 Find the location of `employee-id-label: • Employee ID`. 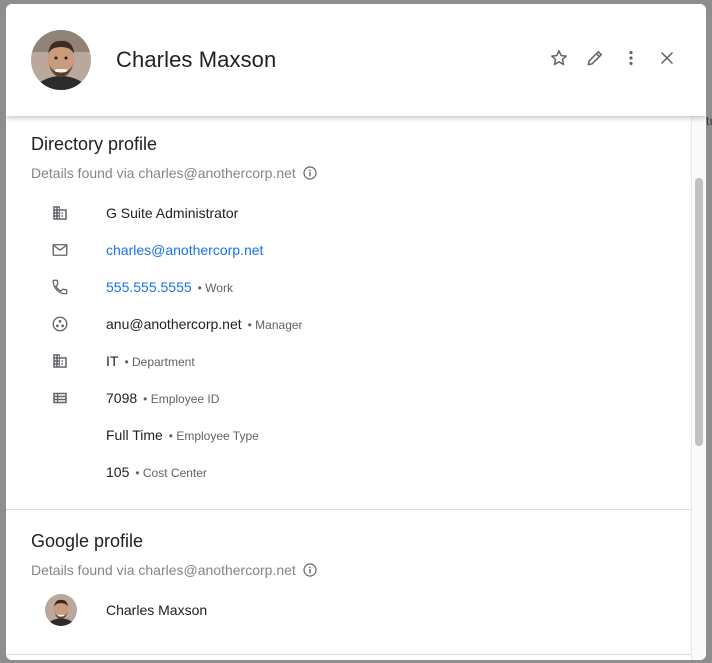

employee-id-label: • Employee ID is located at coordinates (181, 399).